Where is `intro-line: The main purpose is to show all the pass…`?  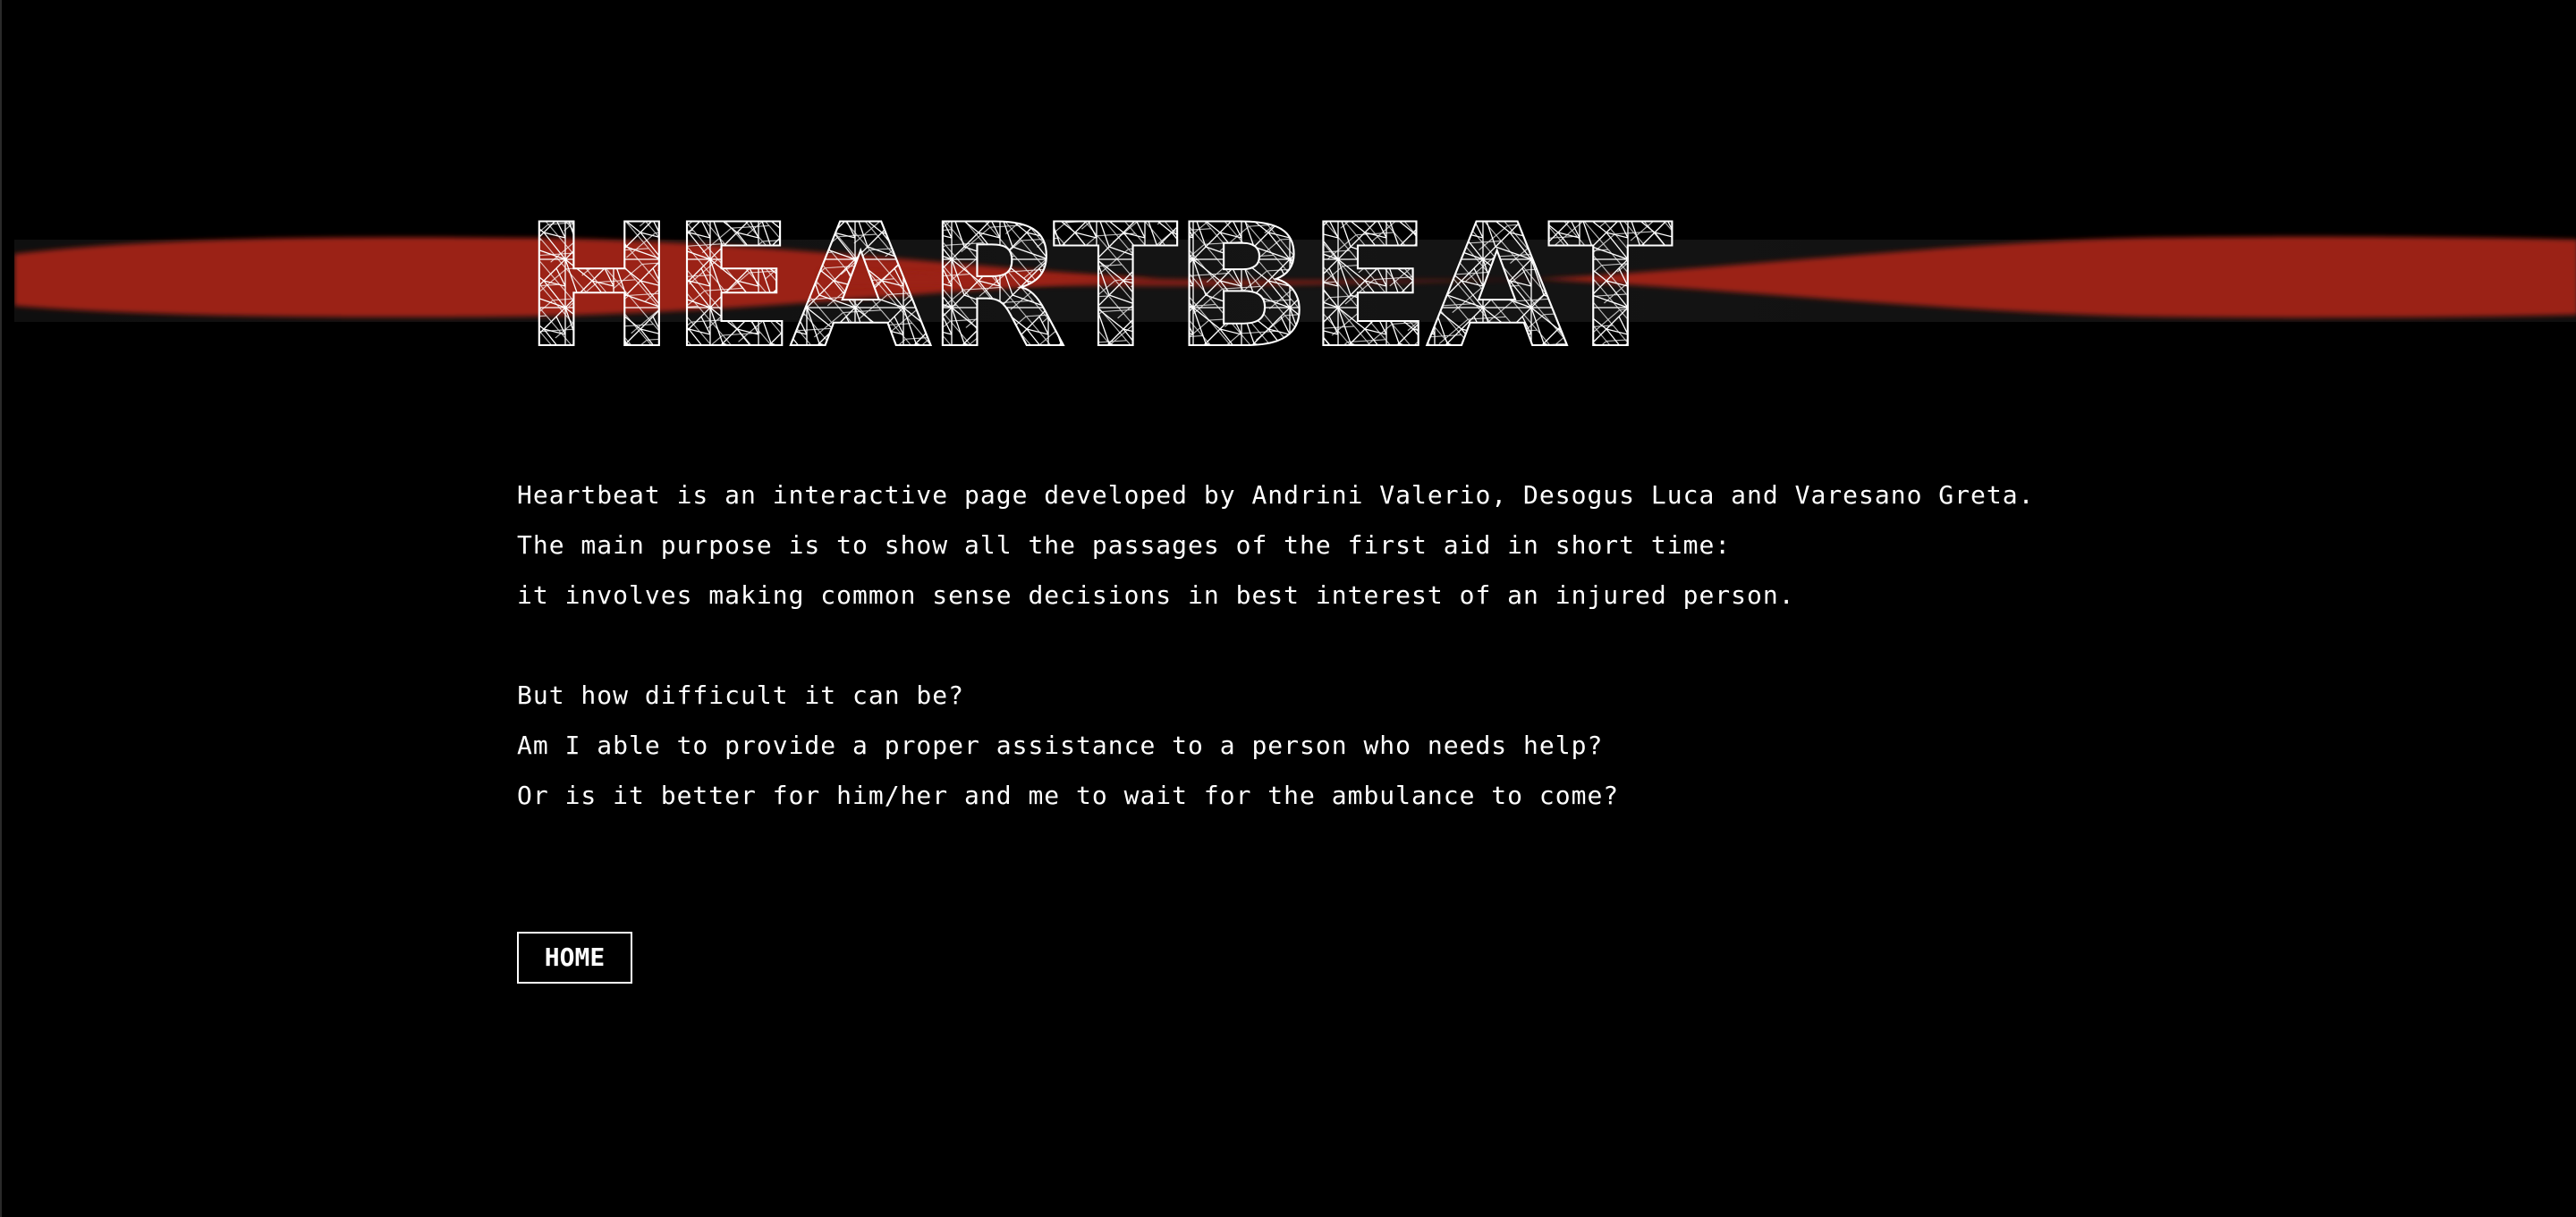 intro-line: The main purpose is to show all the pass… is located at coordinates (1124, 545).